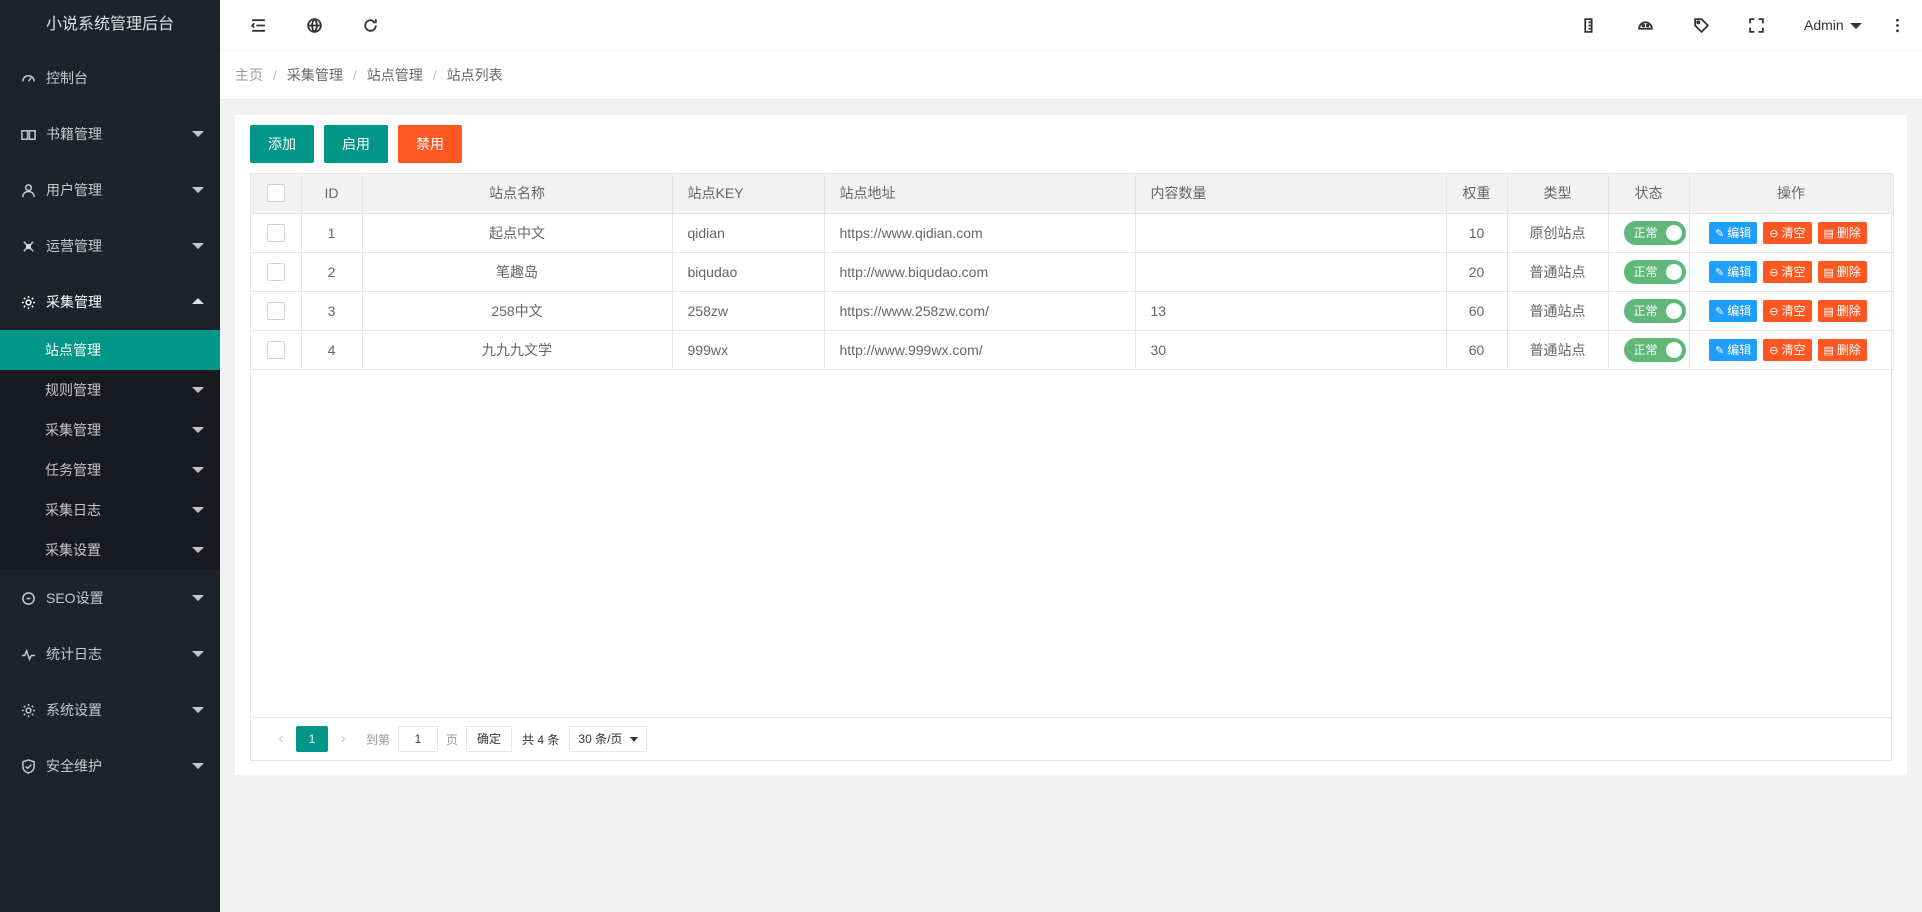  I want to click on fullscreen-icon, so click(1756, 25).